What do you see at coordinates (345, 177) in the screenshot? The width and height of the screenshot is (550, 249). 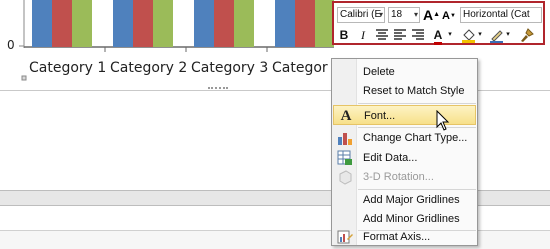 I see `rotation-3d-icon` at bounding box center [345, 177].